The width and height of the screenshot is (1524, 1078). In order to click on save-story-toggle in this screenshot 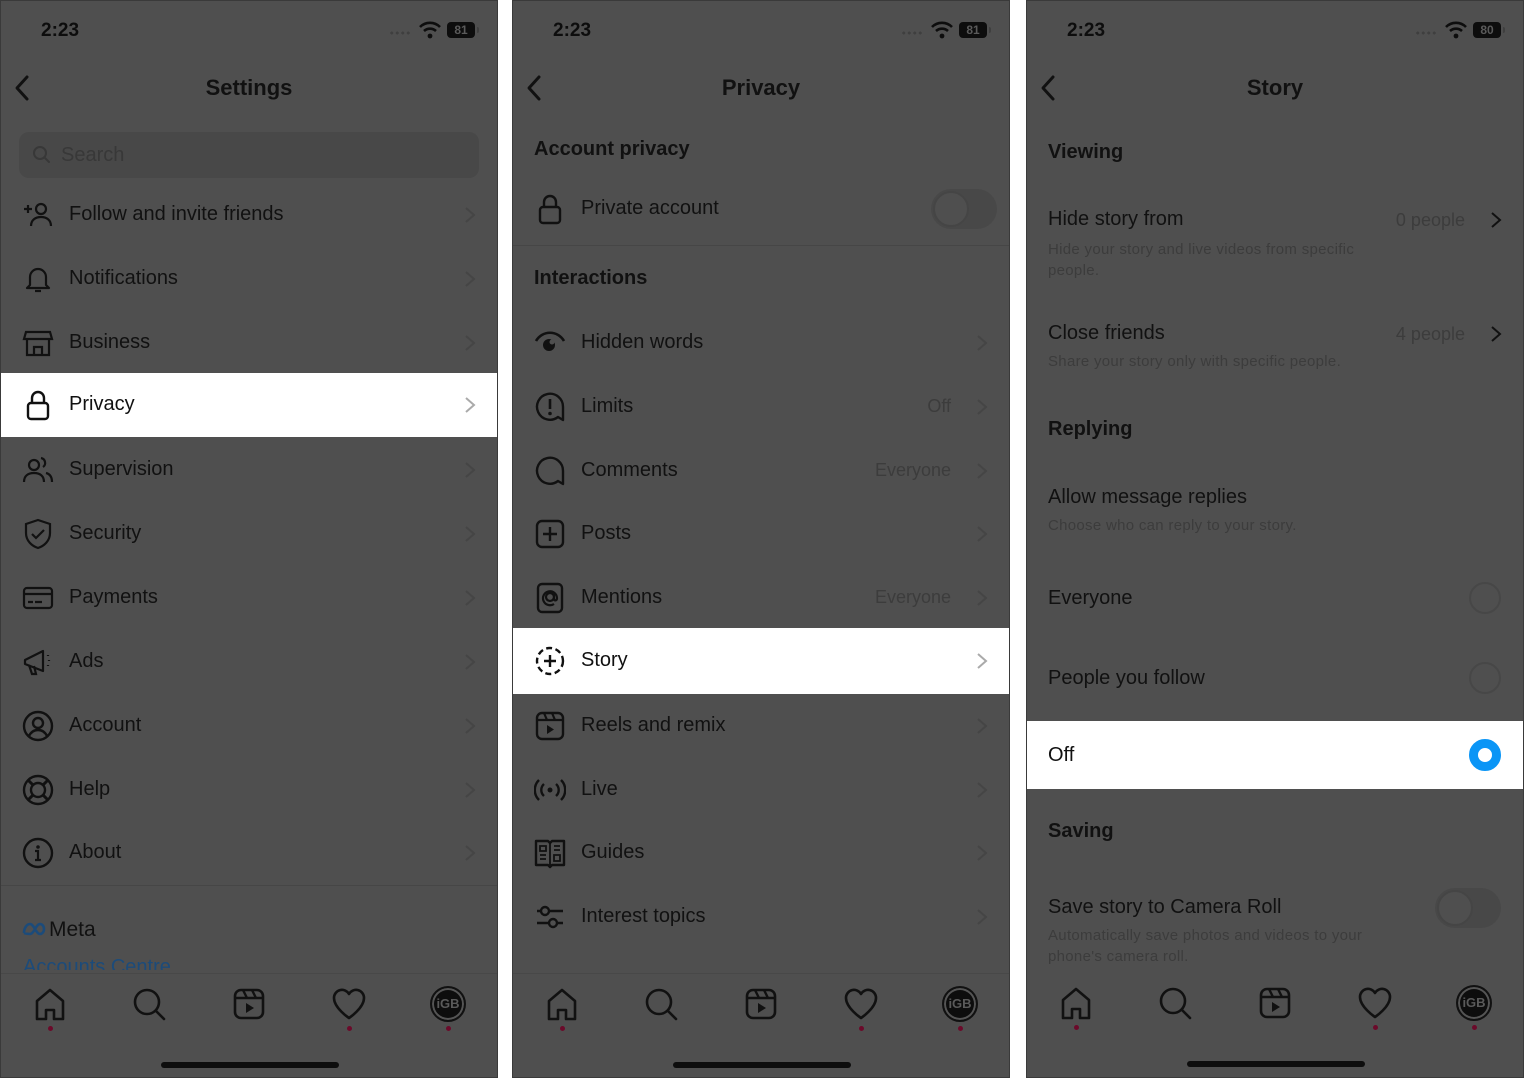, I will do `click(1468, 908)`.